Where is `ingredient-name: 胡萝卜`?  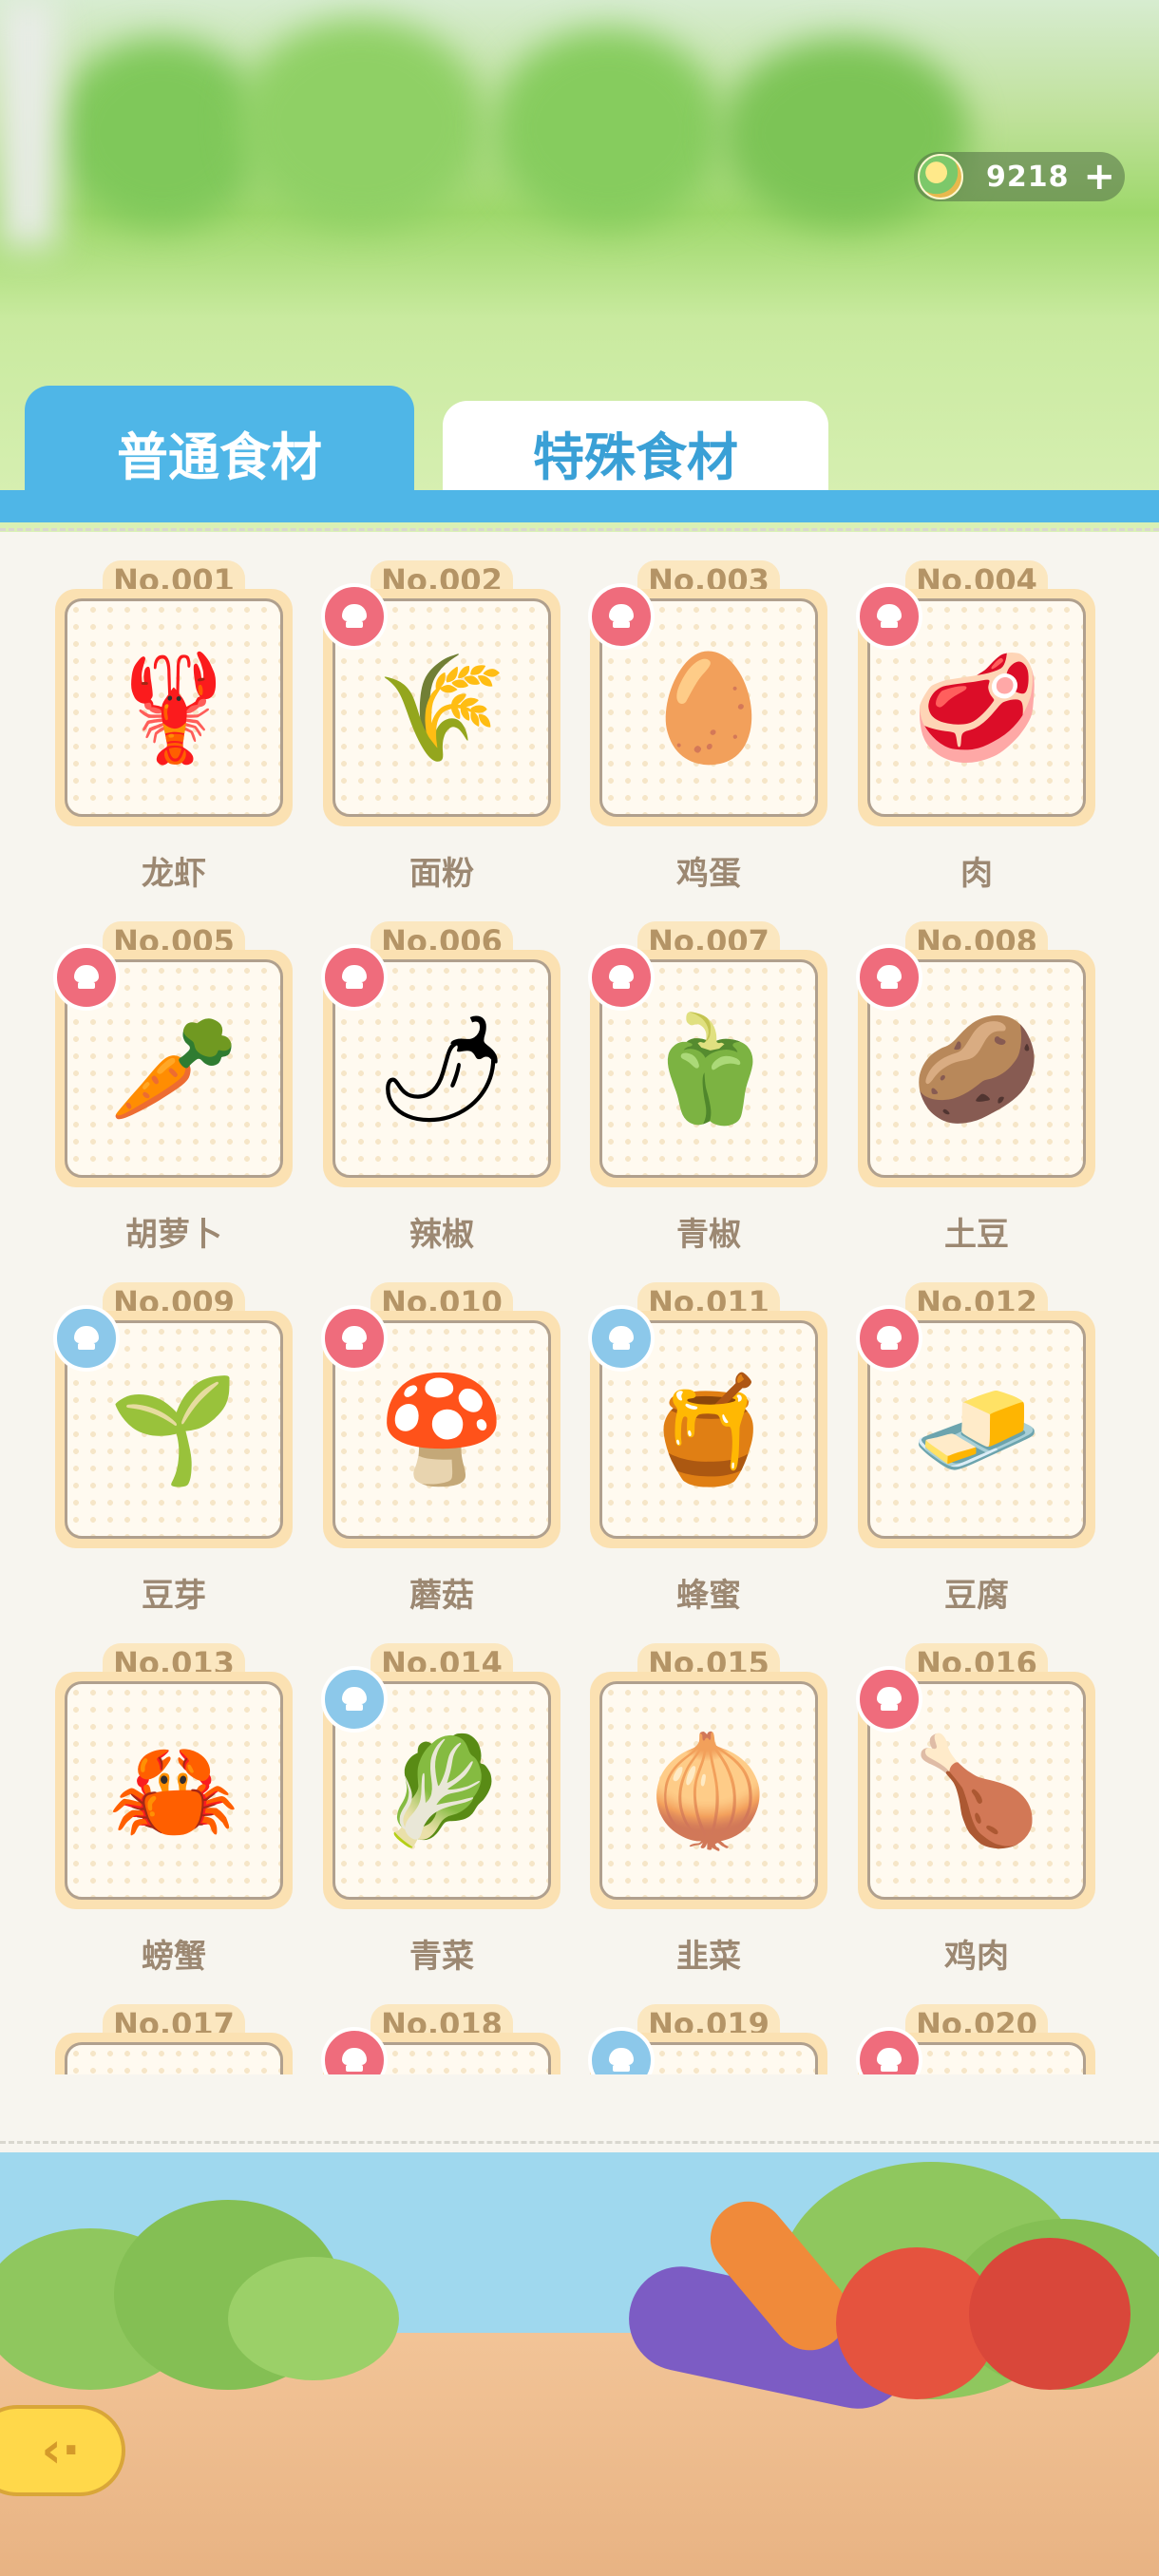 ingredient-name: 胡萝卜 is located at coordinates (173, 1235).